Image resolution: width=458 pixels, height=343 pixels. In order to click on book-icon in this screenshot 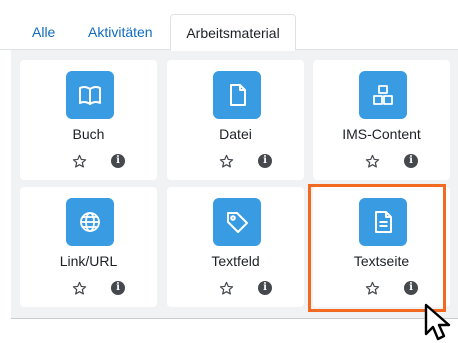, I will do `click(90, 95)`.